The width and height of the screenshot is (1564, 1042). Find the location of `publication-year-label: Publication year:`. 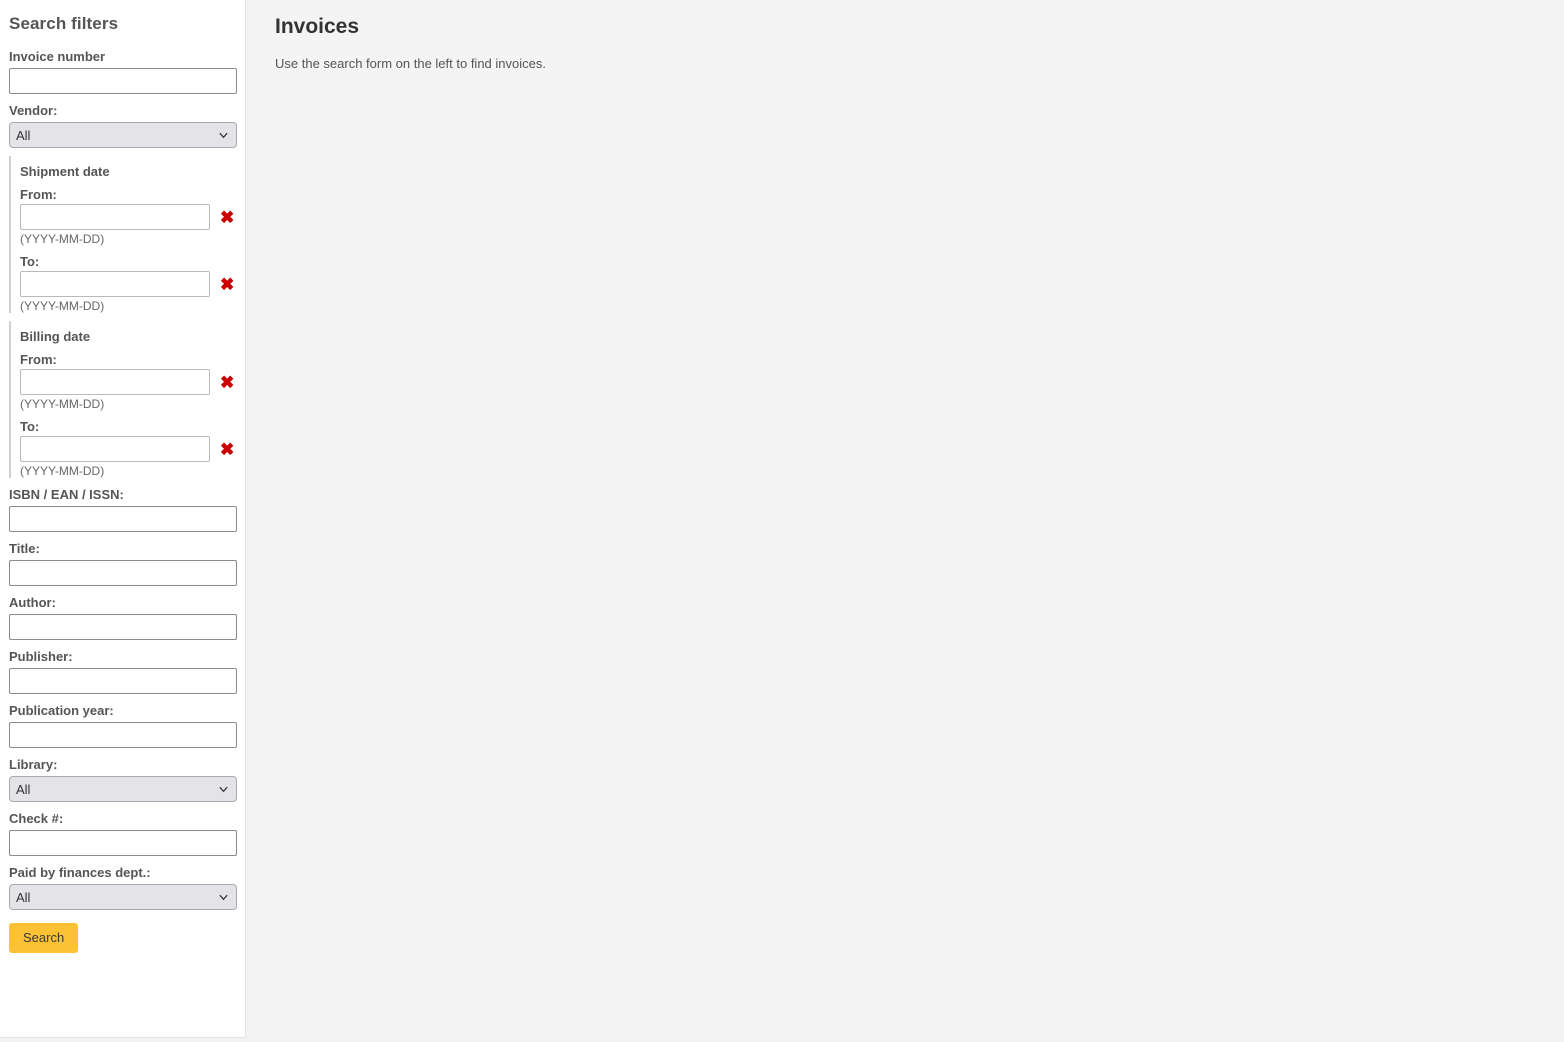

publication-year-label: Publication year: is located at coordinates (61, 710).